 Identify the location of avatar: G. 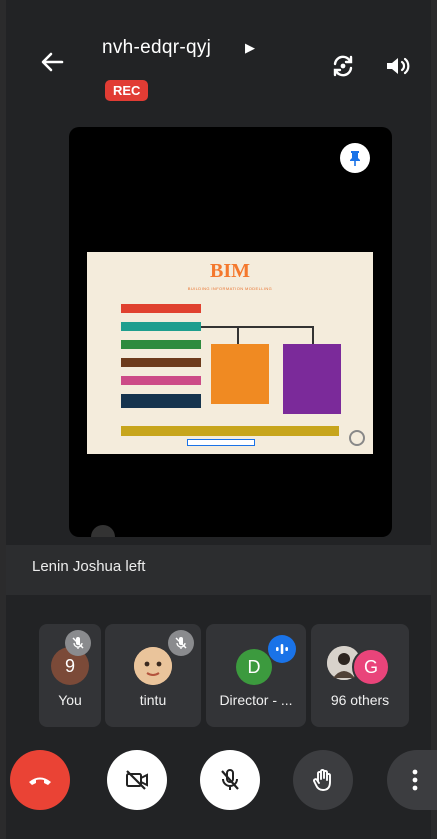
(371, 667).